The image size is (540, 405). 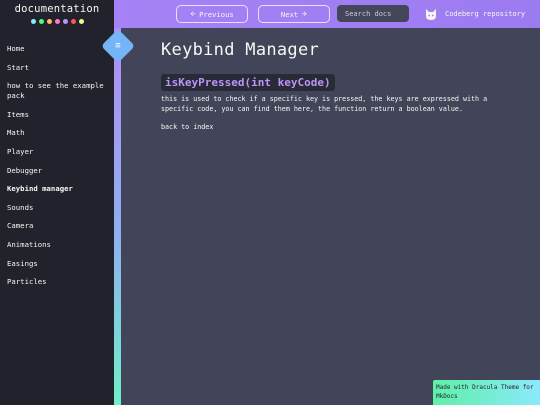 I want to click on color-dots, so click(x=57, y=21).